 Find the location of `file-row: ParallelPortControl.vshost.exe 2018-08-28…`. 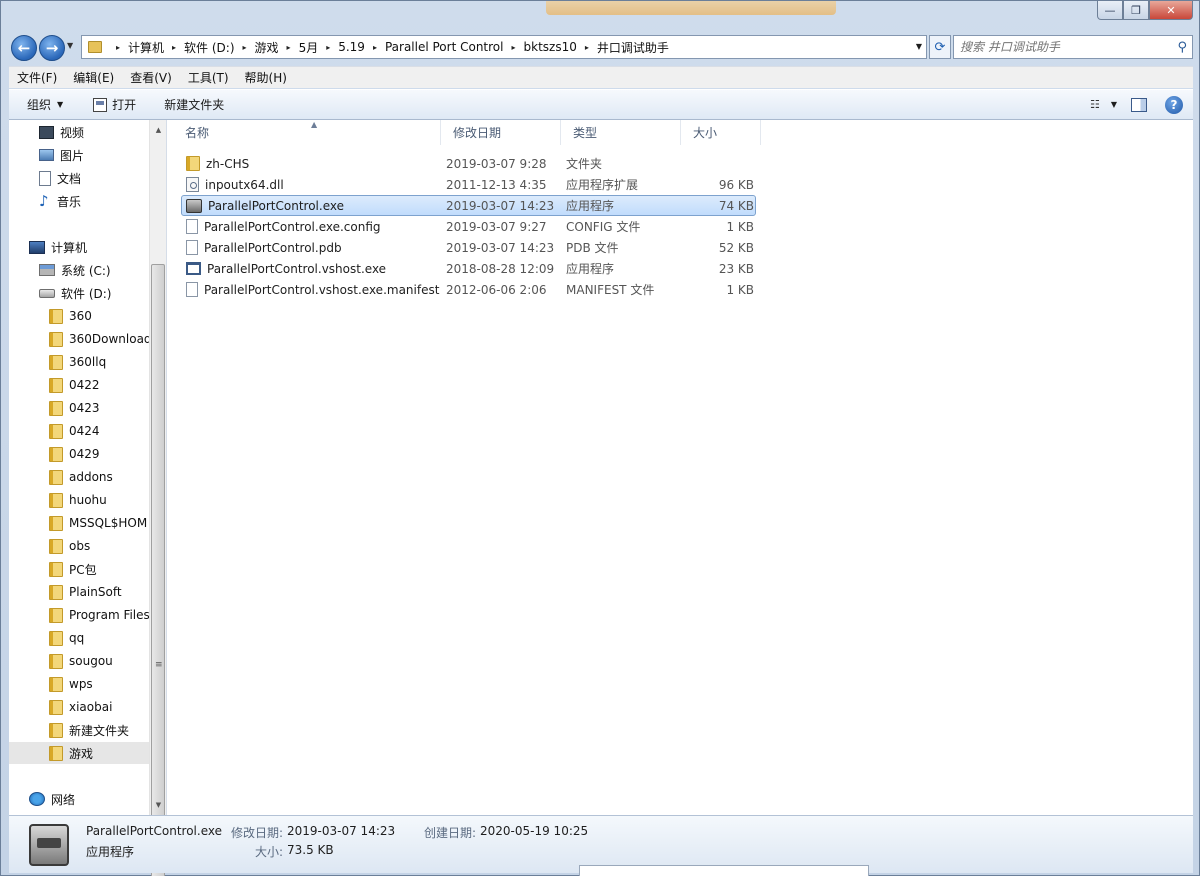

file-row: ParallelPortControl.vshost.exe 2018-08-28… is located at coordinates (468, 268).